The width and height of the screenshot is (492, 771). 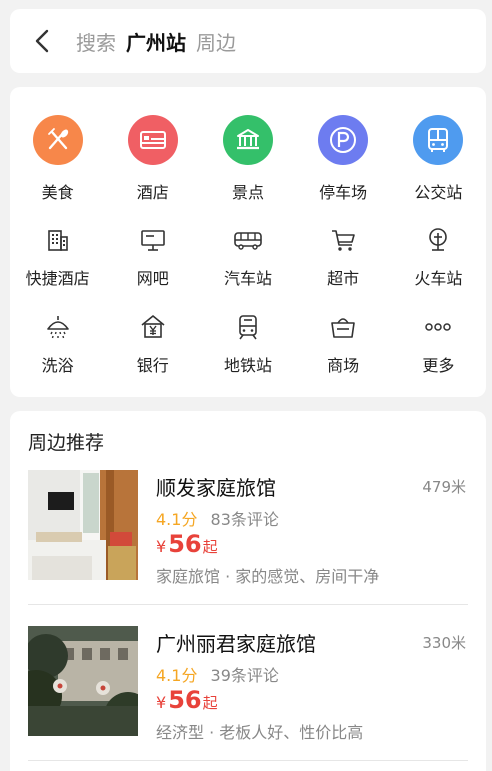 I want to click on hotel-rating: 4.1分 39条评论, so click(x=217, y=674).